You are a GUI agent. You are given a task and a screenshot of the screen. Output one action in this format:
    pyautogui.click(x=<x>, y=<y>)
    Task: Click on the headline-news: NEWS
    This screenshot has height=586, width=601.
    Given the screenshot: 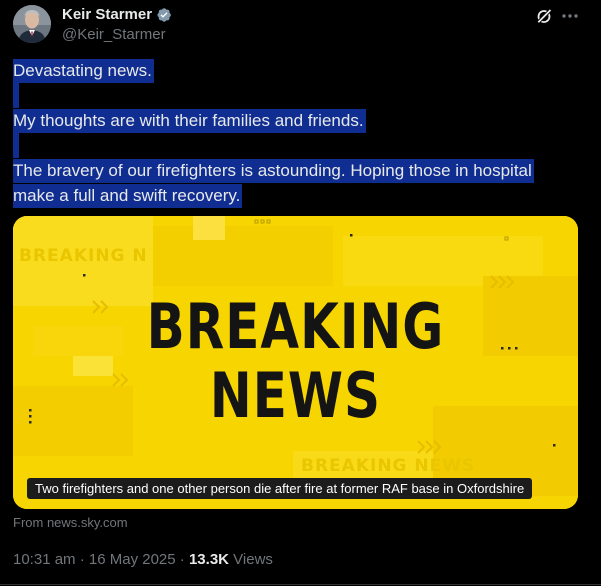 What is the action you would take?
    pyautogui.click(x=295, y=395)
    